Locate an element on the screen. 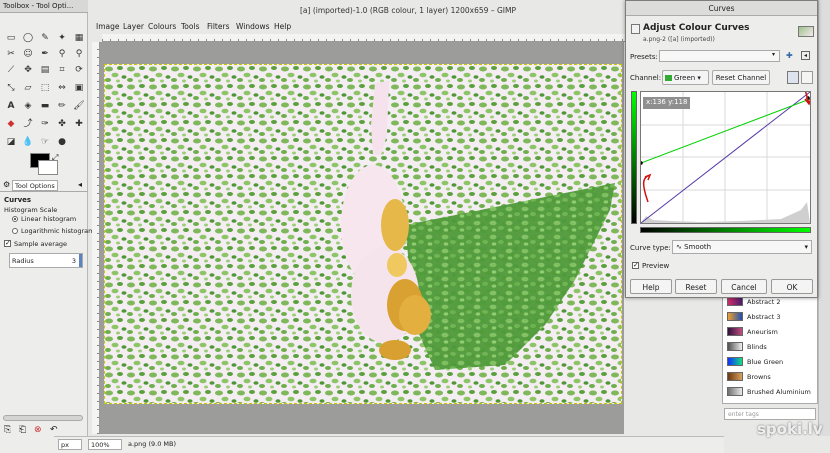 This screenshot has width=830, height=453. scissors-icon: ✂ is located at coordinates (11, 54).